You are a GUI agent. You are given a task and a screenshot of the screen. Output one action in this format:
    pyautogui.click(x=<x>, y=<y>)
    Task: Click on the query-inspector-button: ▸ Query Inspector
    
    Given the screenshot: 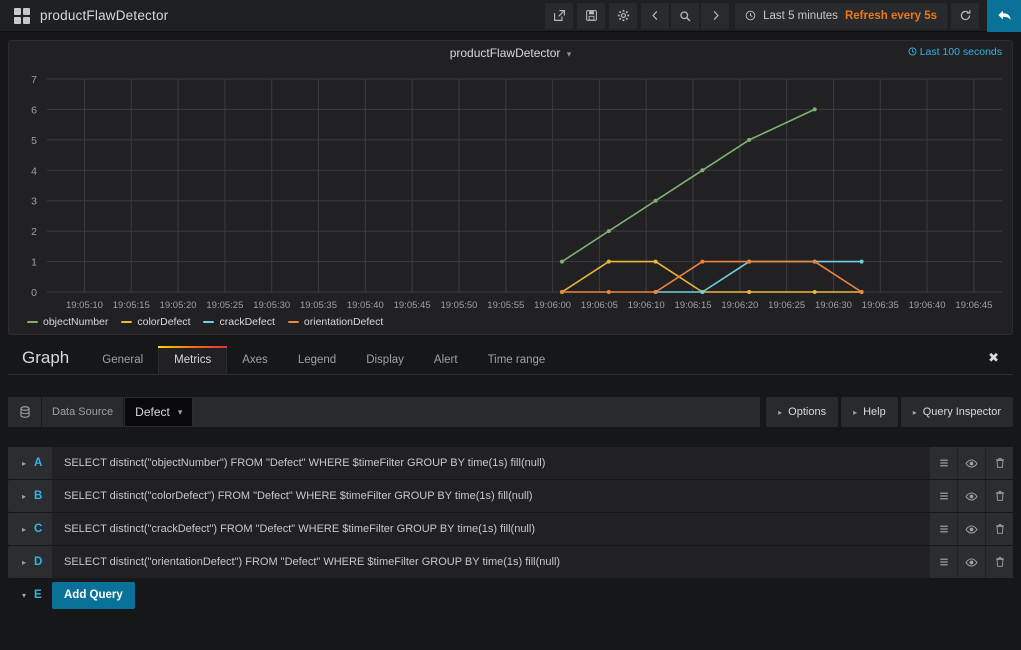 What is the action you would take?
    pyautogui.click(x=956, y=412)
    